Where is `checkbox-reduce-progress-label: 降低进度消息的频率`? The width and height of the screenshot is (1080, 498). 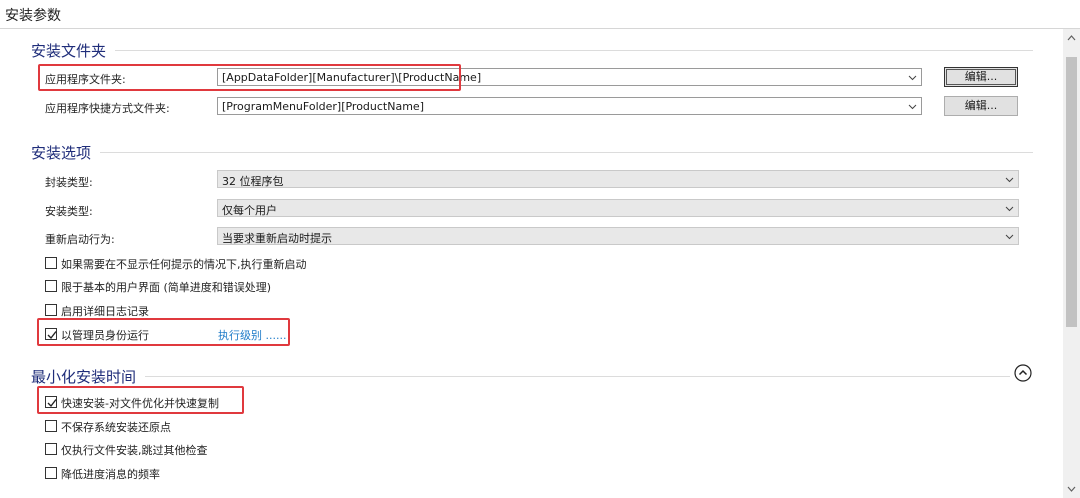
checkbox-reduce-progress-label: 降低进度消息的频率 is located at coordinates (110, 474).